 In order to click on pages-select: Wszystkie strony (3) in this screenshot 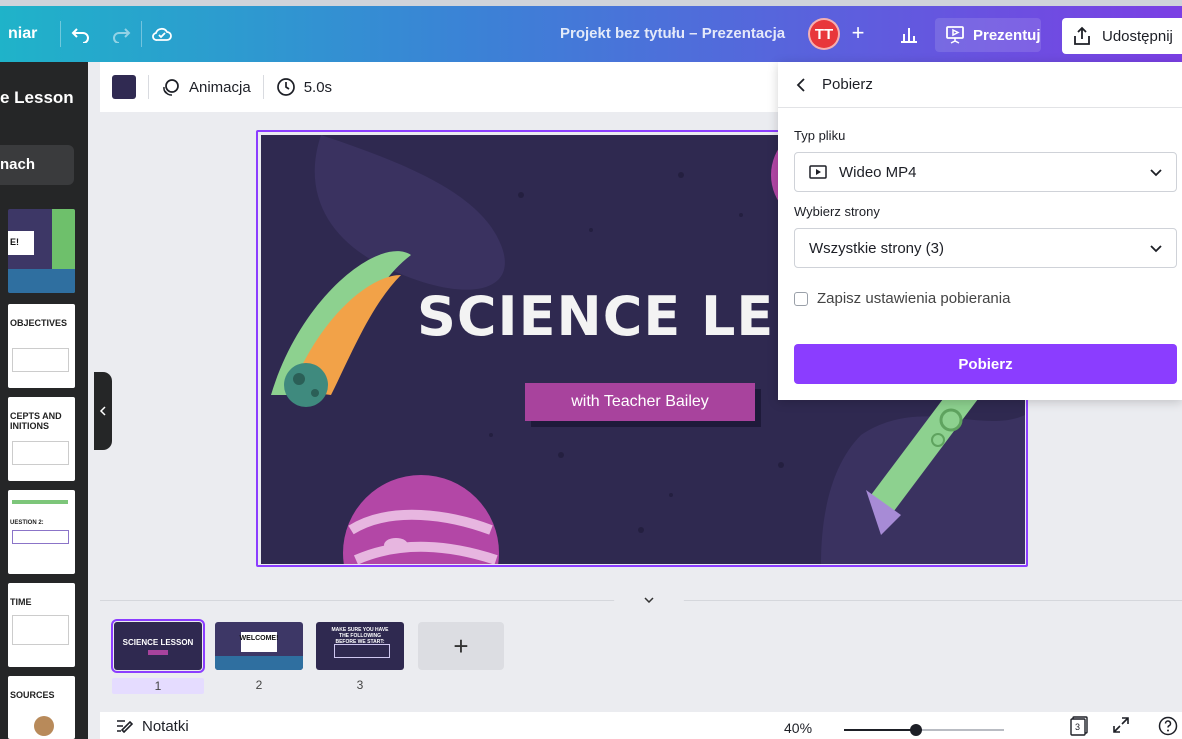, I will do `click(985, 248)`.